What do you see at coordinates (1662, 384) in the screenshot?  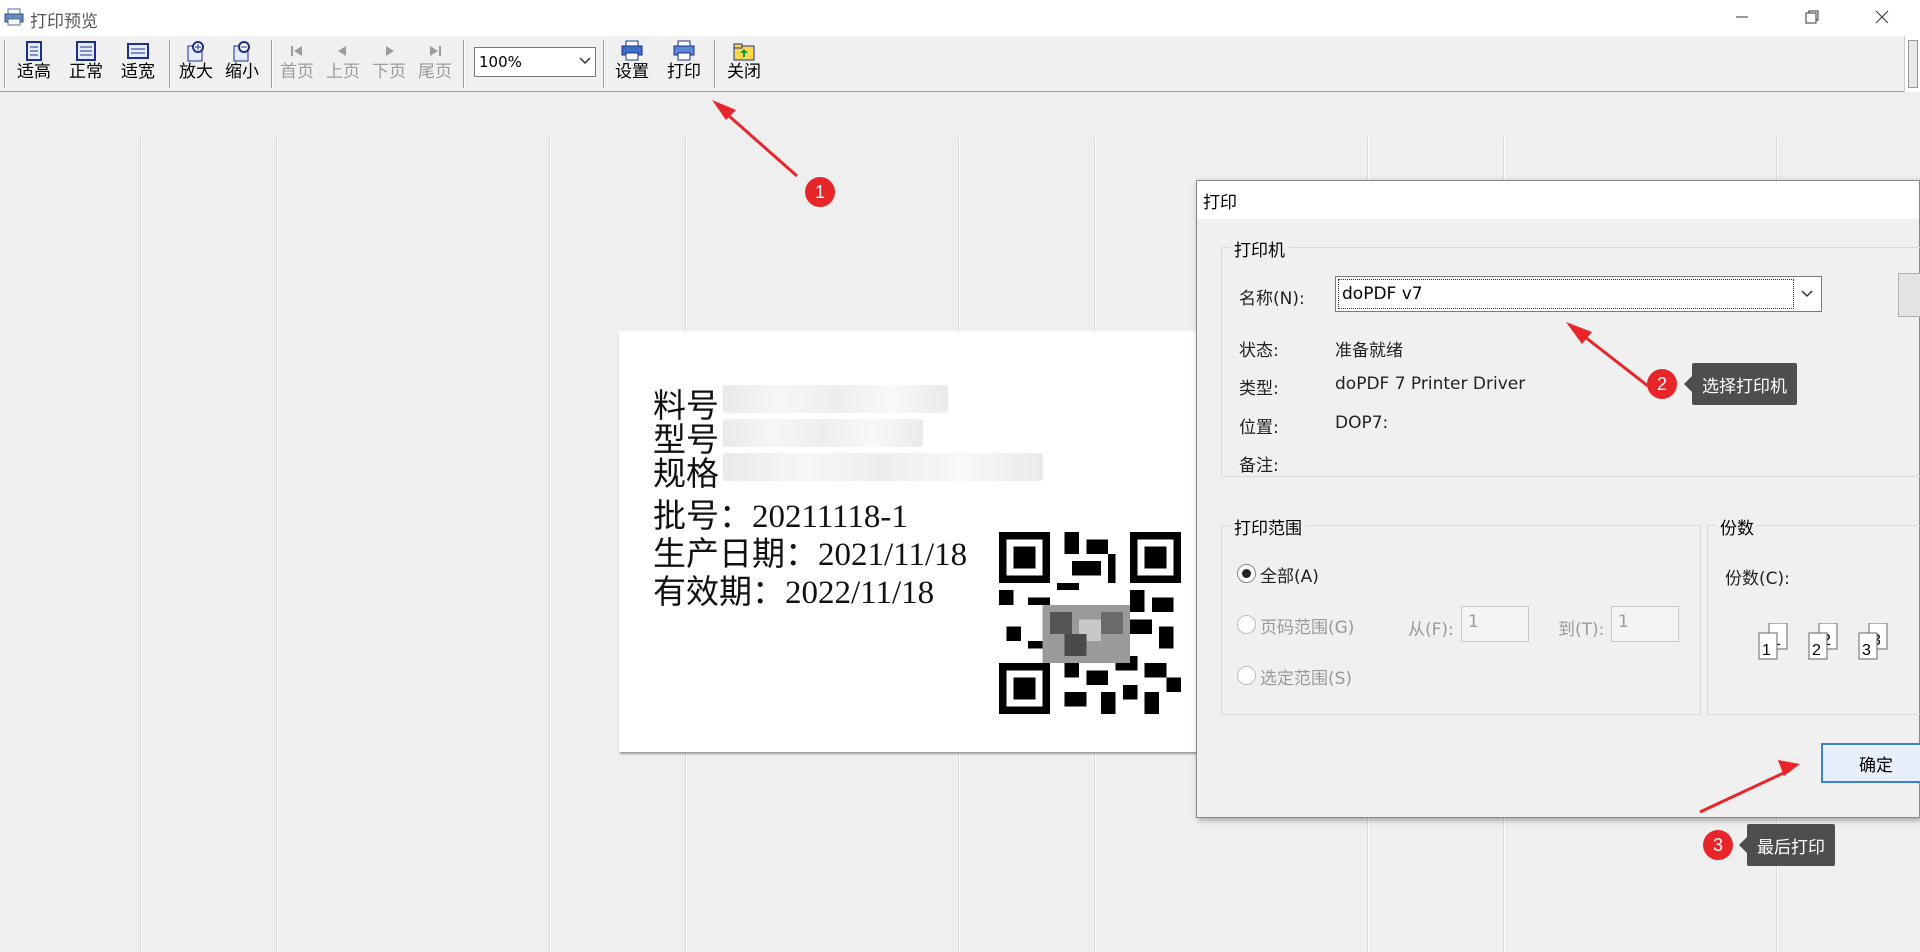 I see `step-2-badge: 2` at bounding box center [1662, 384].